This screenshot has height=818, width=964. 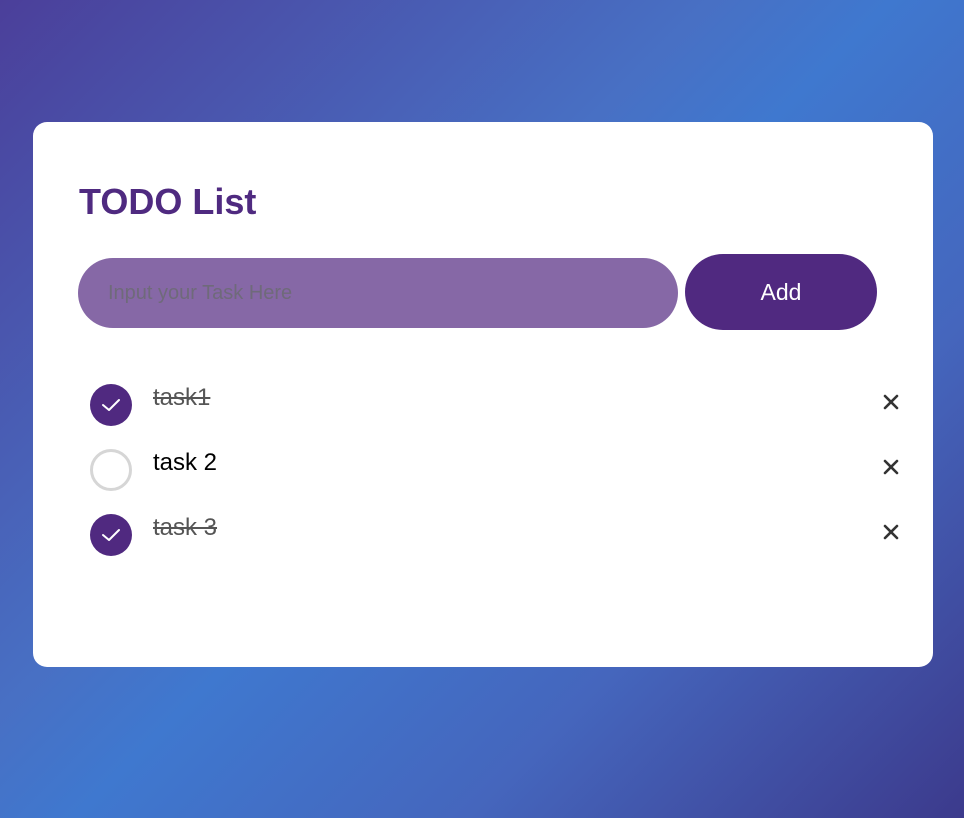 What do you see at coordinates (185, 528) in the screenshot?
I see `task-label: task 3` at bounding box center [185, 528].